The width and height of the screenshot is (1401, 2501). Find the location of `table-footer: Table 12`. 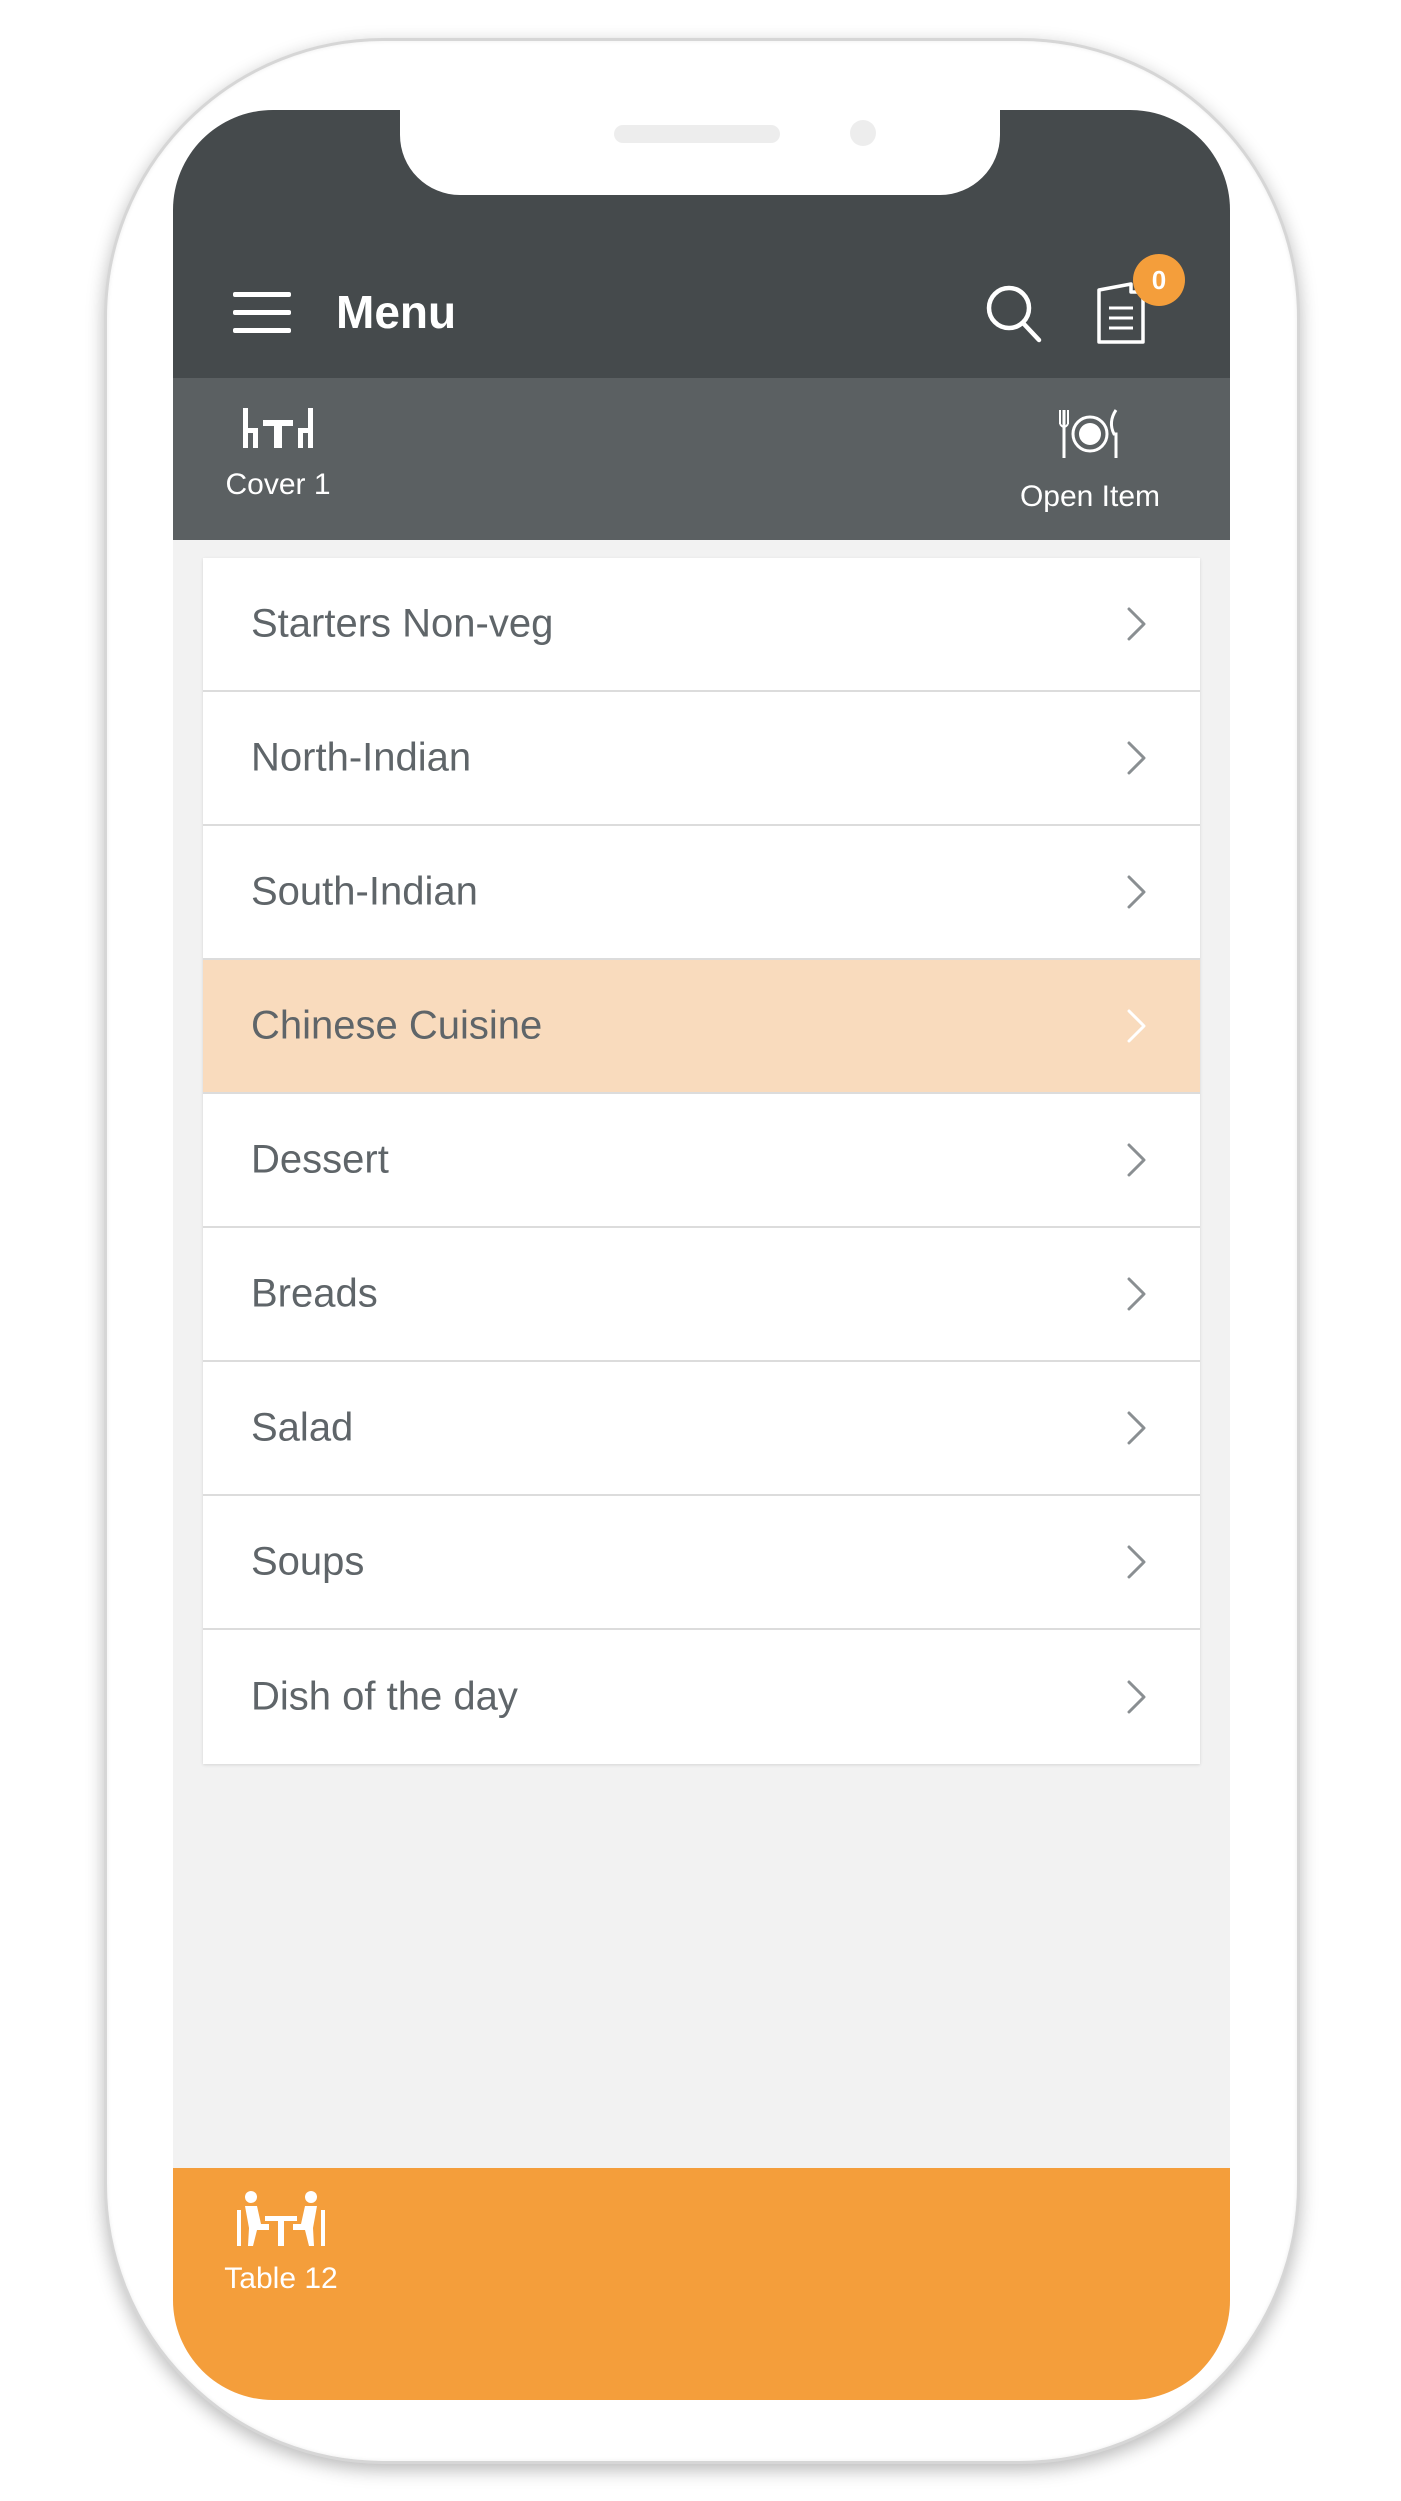

table-footer: Table 12 is located at coordinates (701, 2284).